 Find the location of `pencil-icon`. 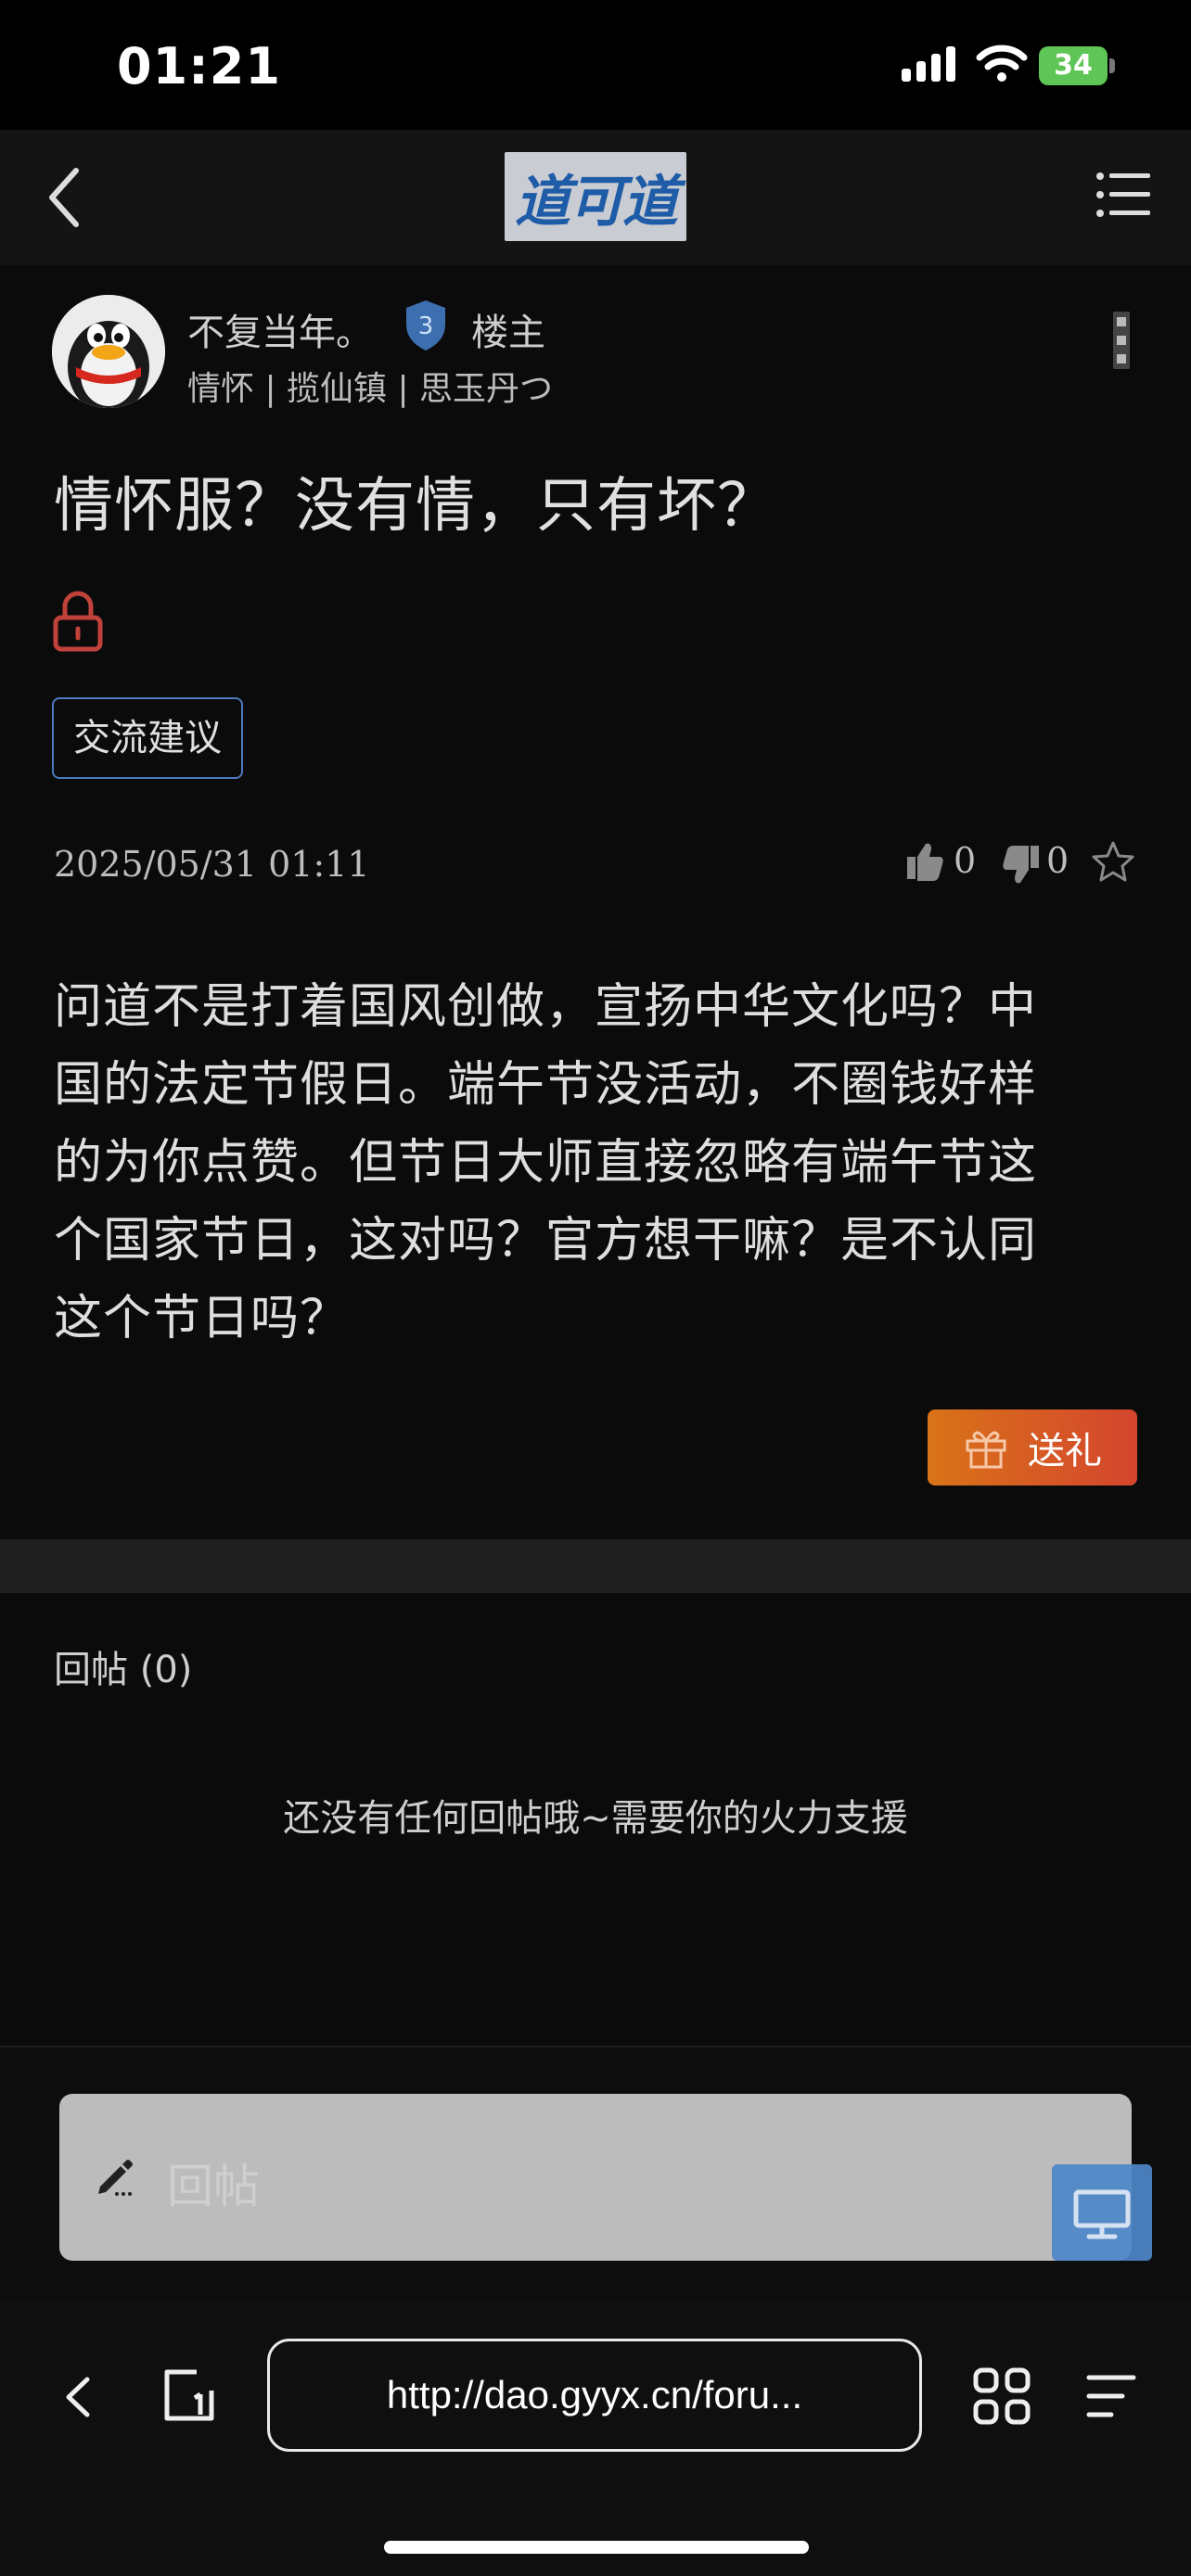

pencil-icon is located at coordinates (115, 2178).